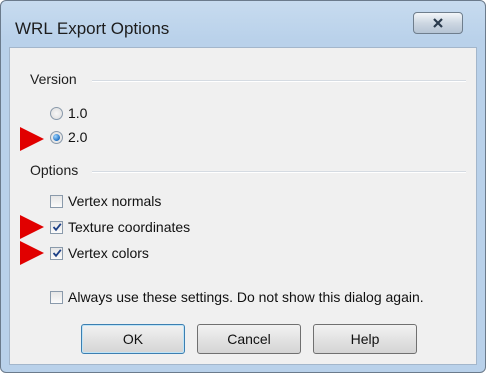 The image size is (488, 375). Describe the element at coordinates (78, 113) in the screenshot. I see `radio-label-1-0: 1.0` at that location.